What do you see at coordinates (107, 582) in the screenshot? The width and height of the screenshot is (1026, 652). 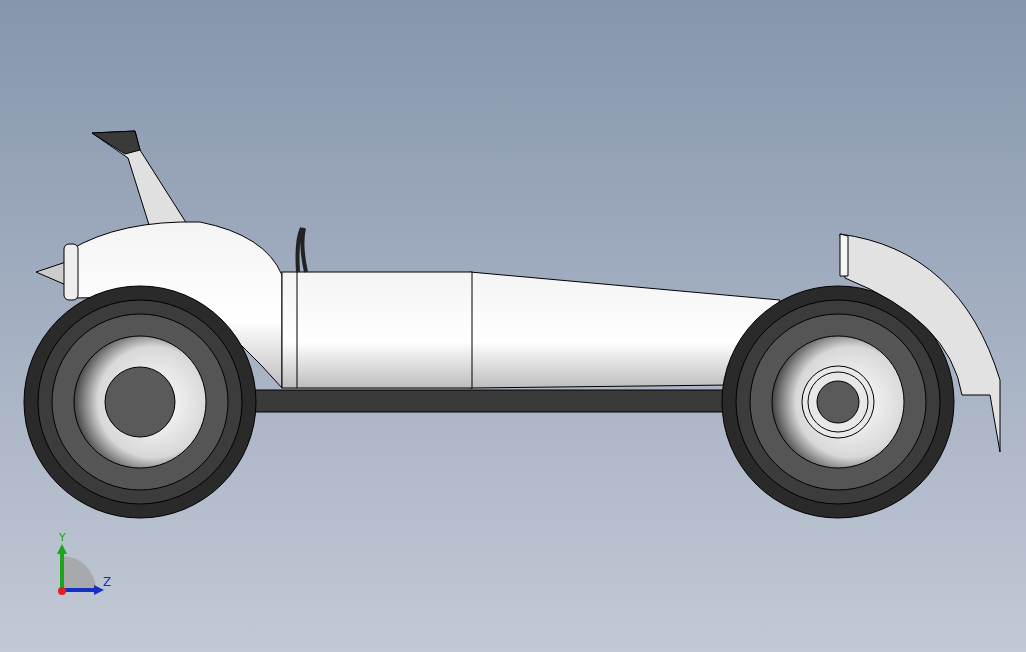 I see `z-axis-label: Z` at bounding box center [107, 582].